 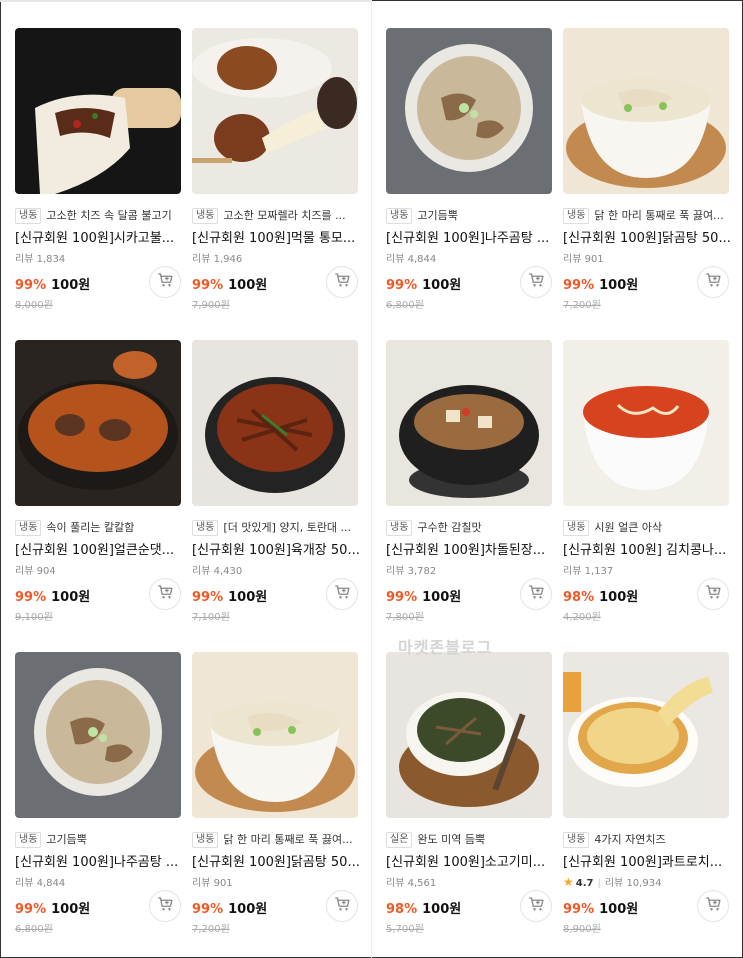 I want to click on review-row: 리뷰 1,137, so click(x=588, y=569).